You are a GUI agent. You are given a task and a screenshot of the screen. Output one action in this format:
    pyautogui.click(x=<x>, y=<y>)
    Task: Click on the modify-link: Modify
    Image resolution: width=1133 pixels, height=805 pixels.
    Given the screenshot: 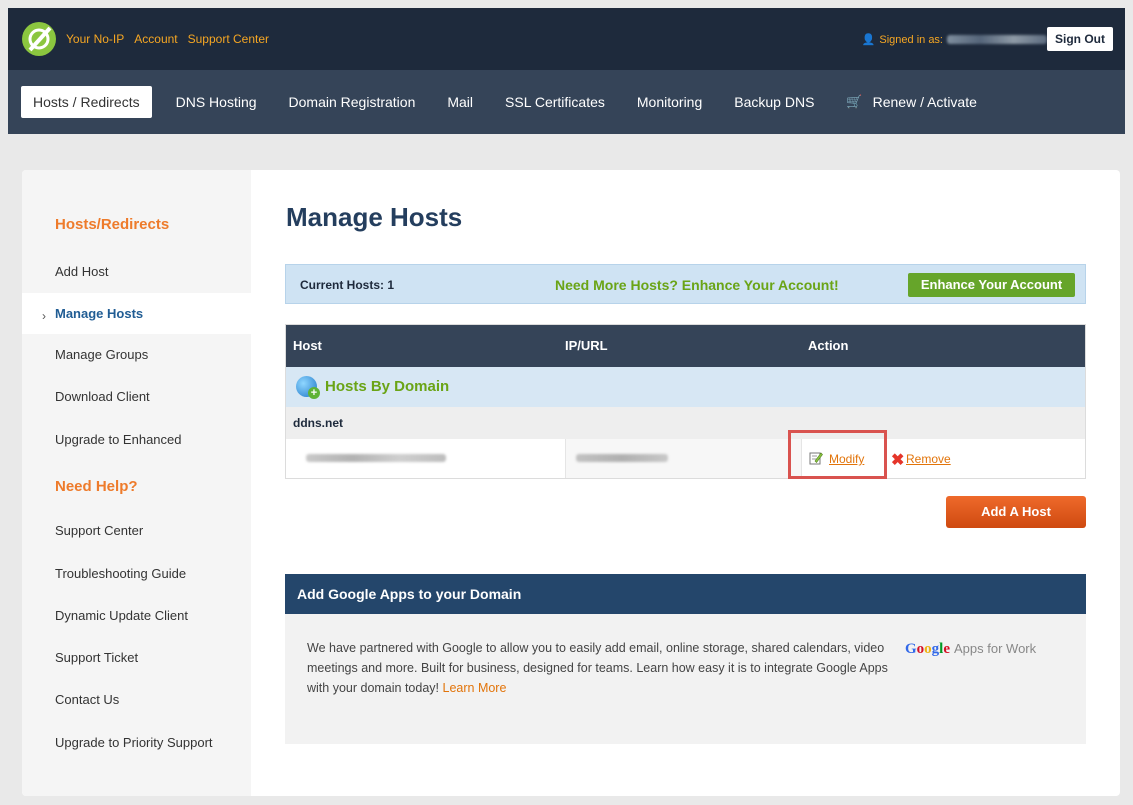 What is the action you would take?
    pyautogui.click(x=846, y=459)
    